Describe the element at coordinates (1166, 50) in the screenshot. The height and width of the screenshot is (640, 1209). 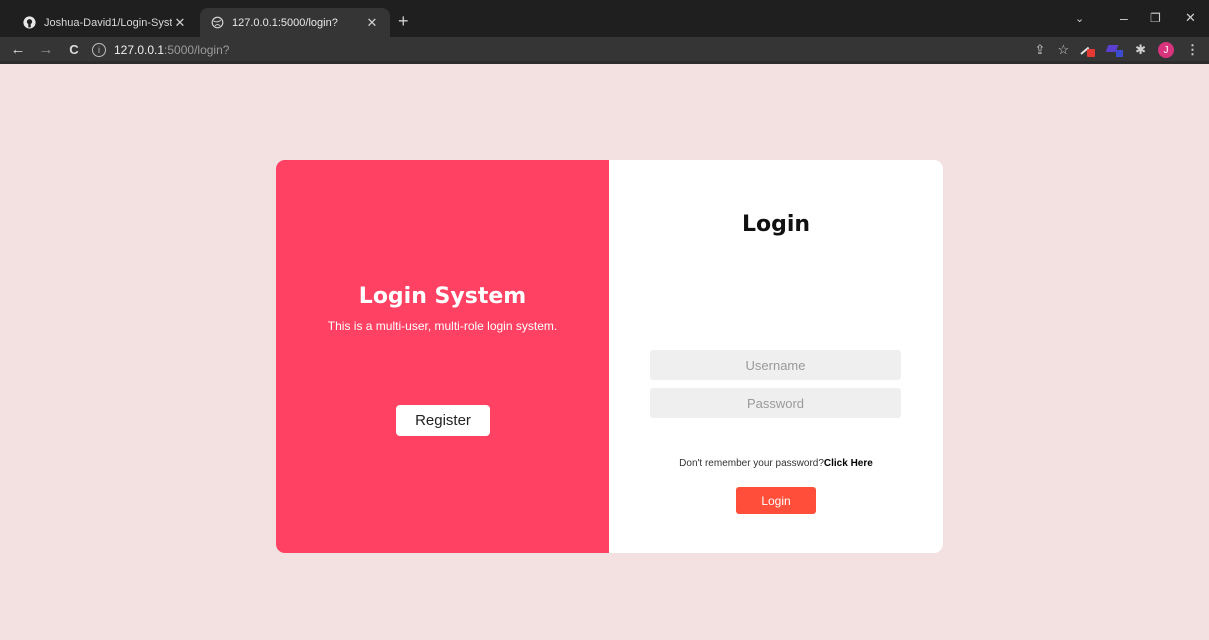
I see `profile-avatar: J` at that location.